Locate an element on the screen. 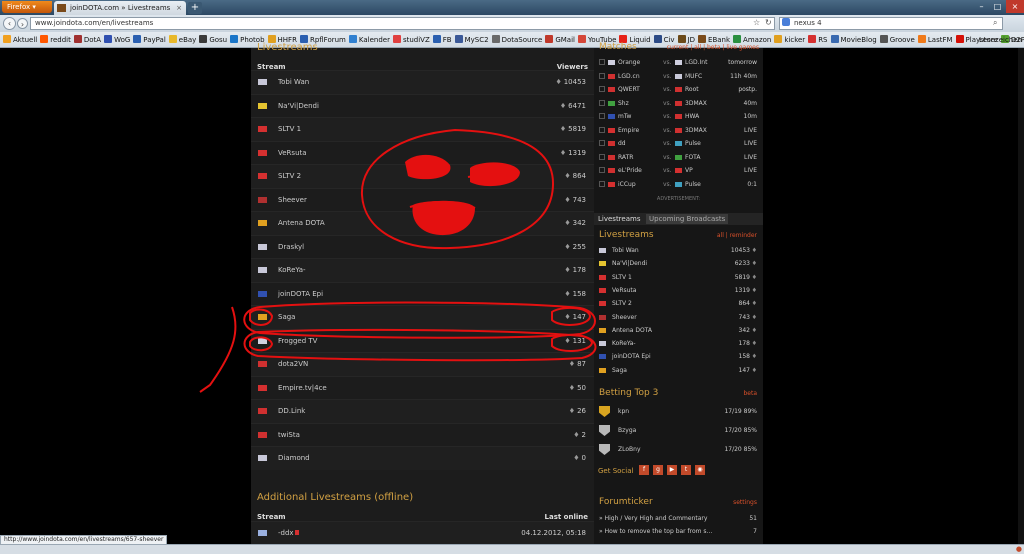 The image size is (1024, 554). twitter-icon: t is located at coordinates (686, 470).